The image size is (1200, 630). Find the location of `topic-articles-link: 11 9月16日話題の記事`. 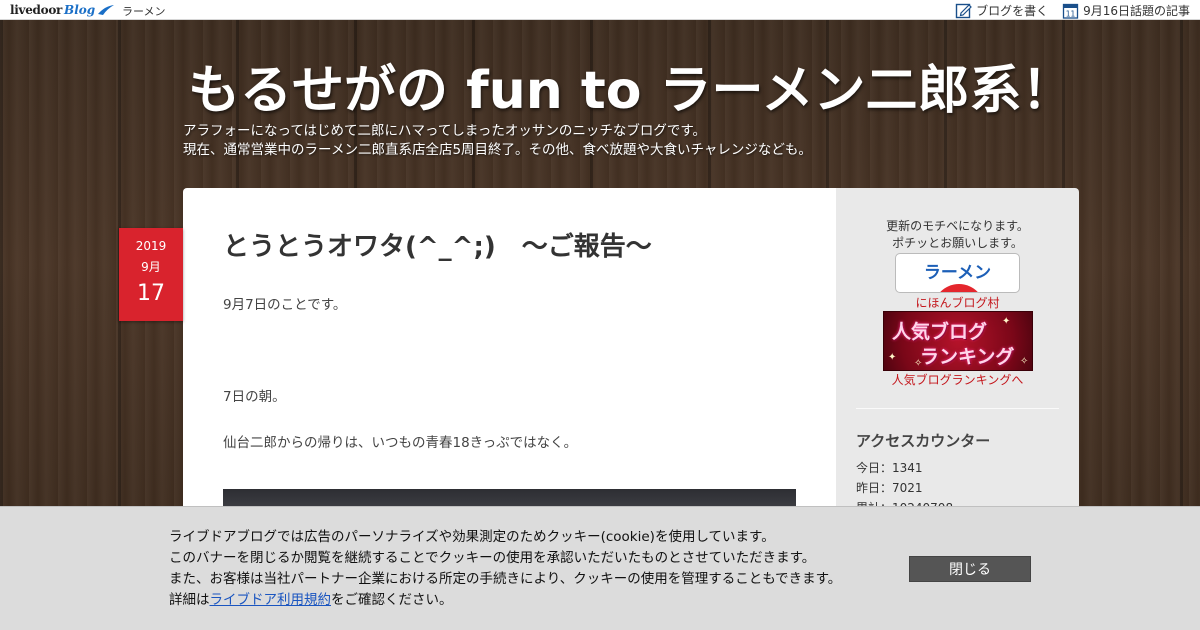

topic-articles-link: 11 9月16日話題の記事 is located at coordinates (1126, 10).